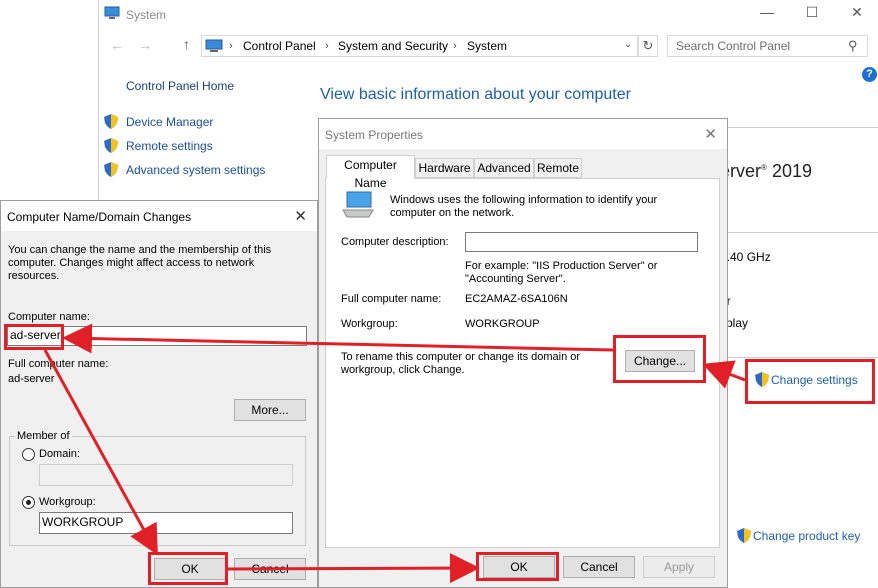  Describe the element at coordinates (166, 523) in the screenshot. I see `workgroup-input: WORKGROUP` at that location.